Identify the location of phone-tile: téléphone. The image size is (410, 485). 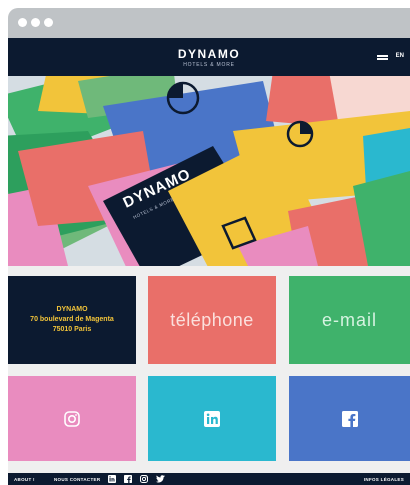
(212, 320).